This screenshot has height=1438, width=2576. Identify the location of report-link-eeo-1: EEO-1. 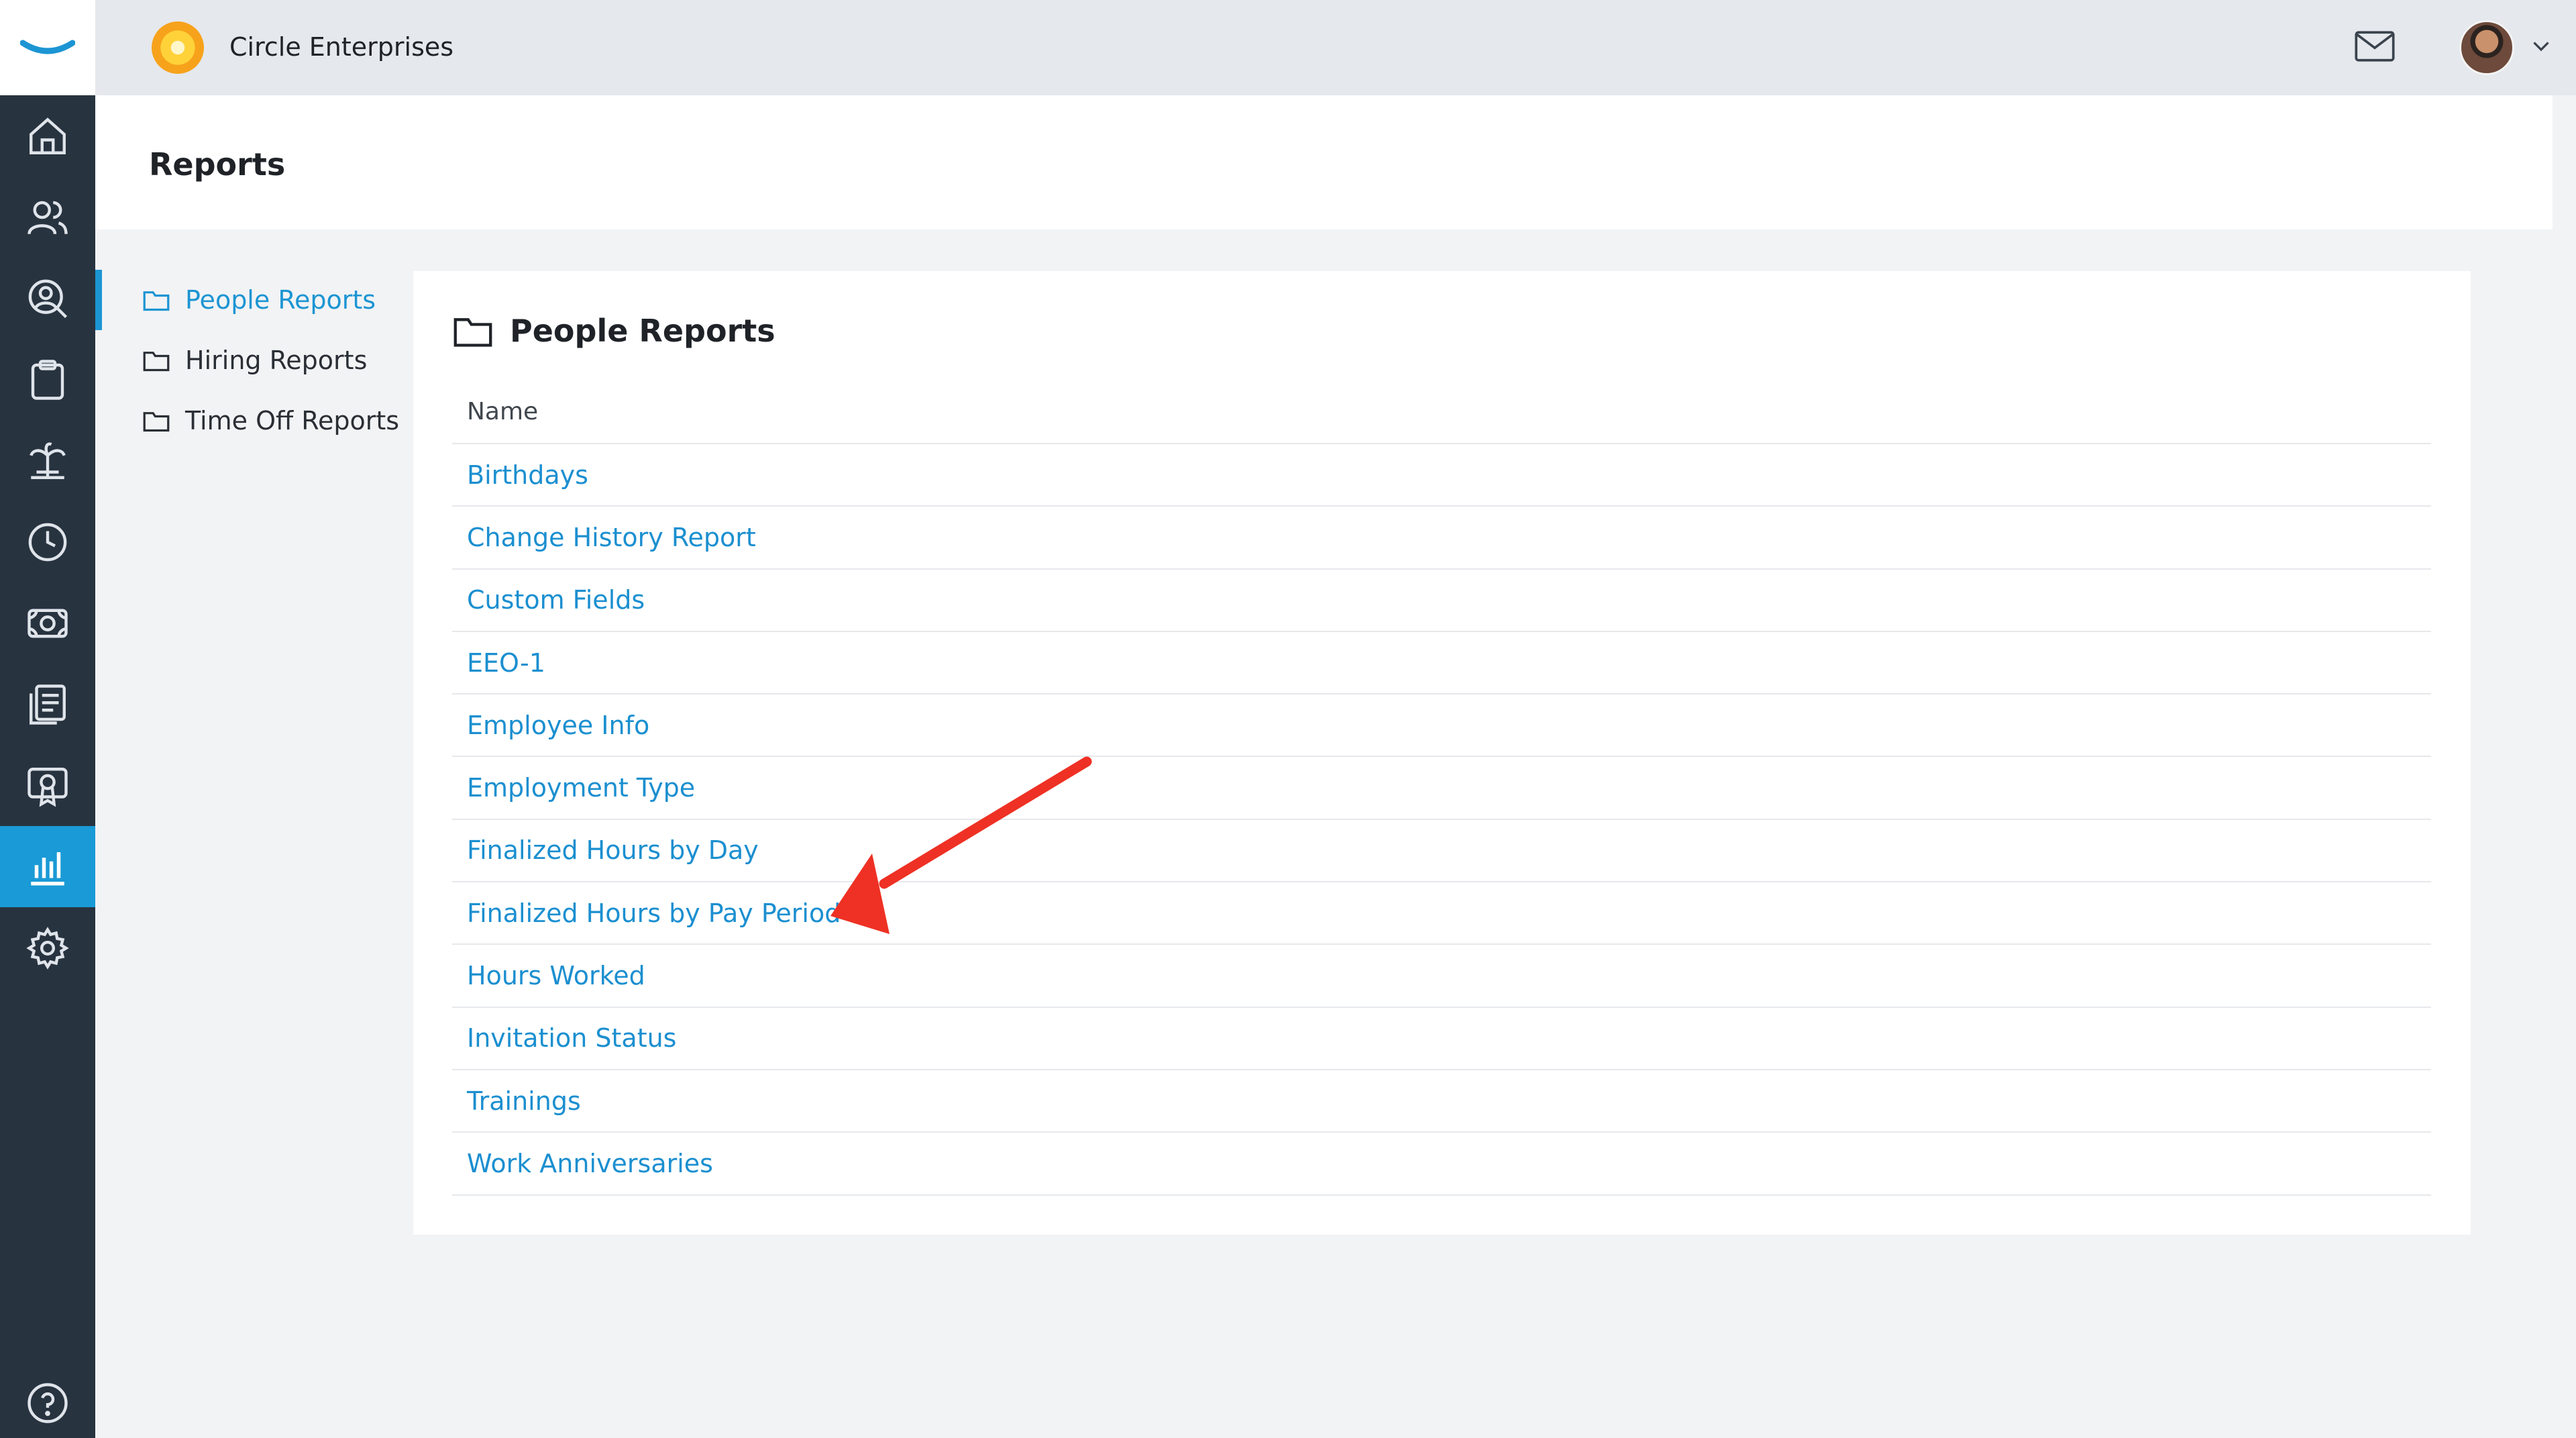
(506, 663).